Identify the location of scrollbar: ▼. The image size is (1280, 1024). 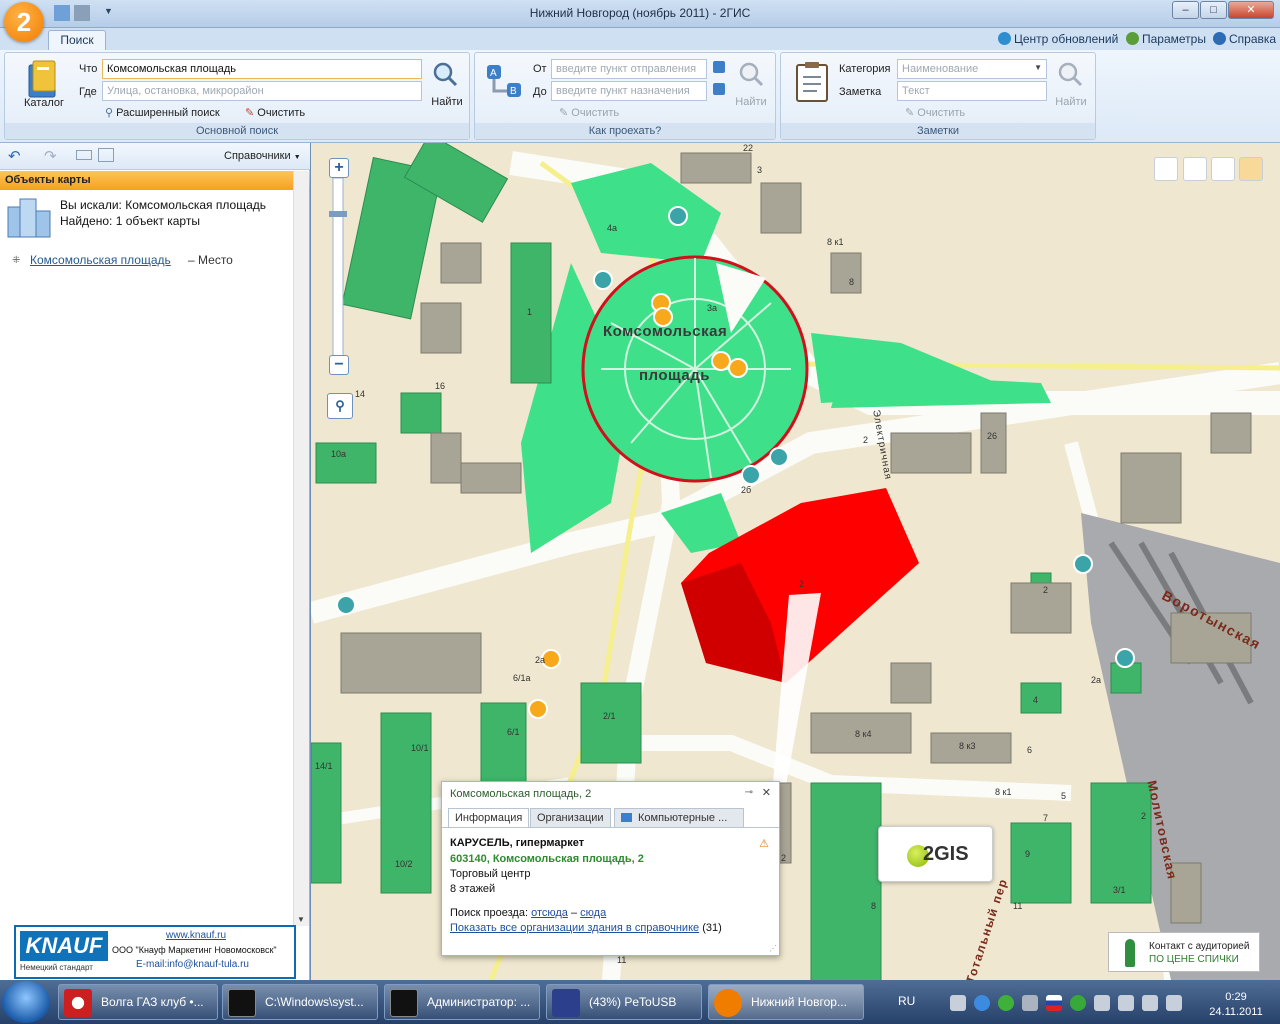
(301, 548).